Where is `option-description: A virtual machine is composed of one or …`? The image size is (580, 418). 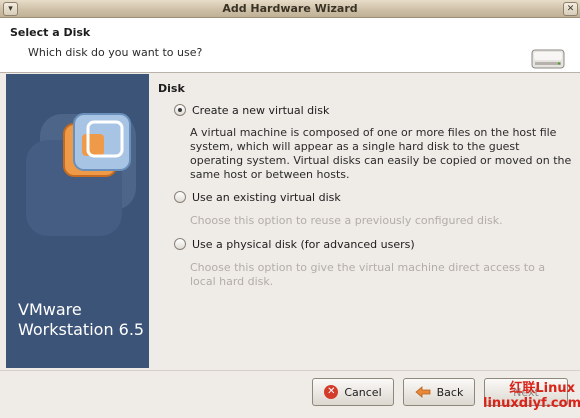 option-description: A virtual machine is composed of one or … is located at coordinates (381, 153).